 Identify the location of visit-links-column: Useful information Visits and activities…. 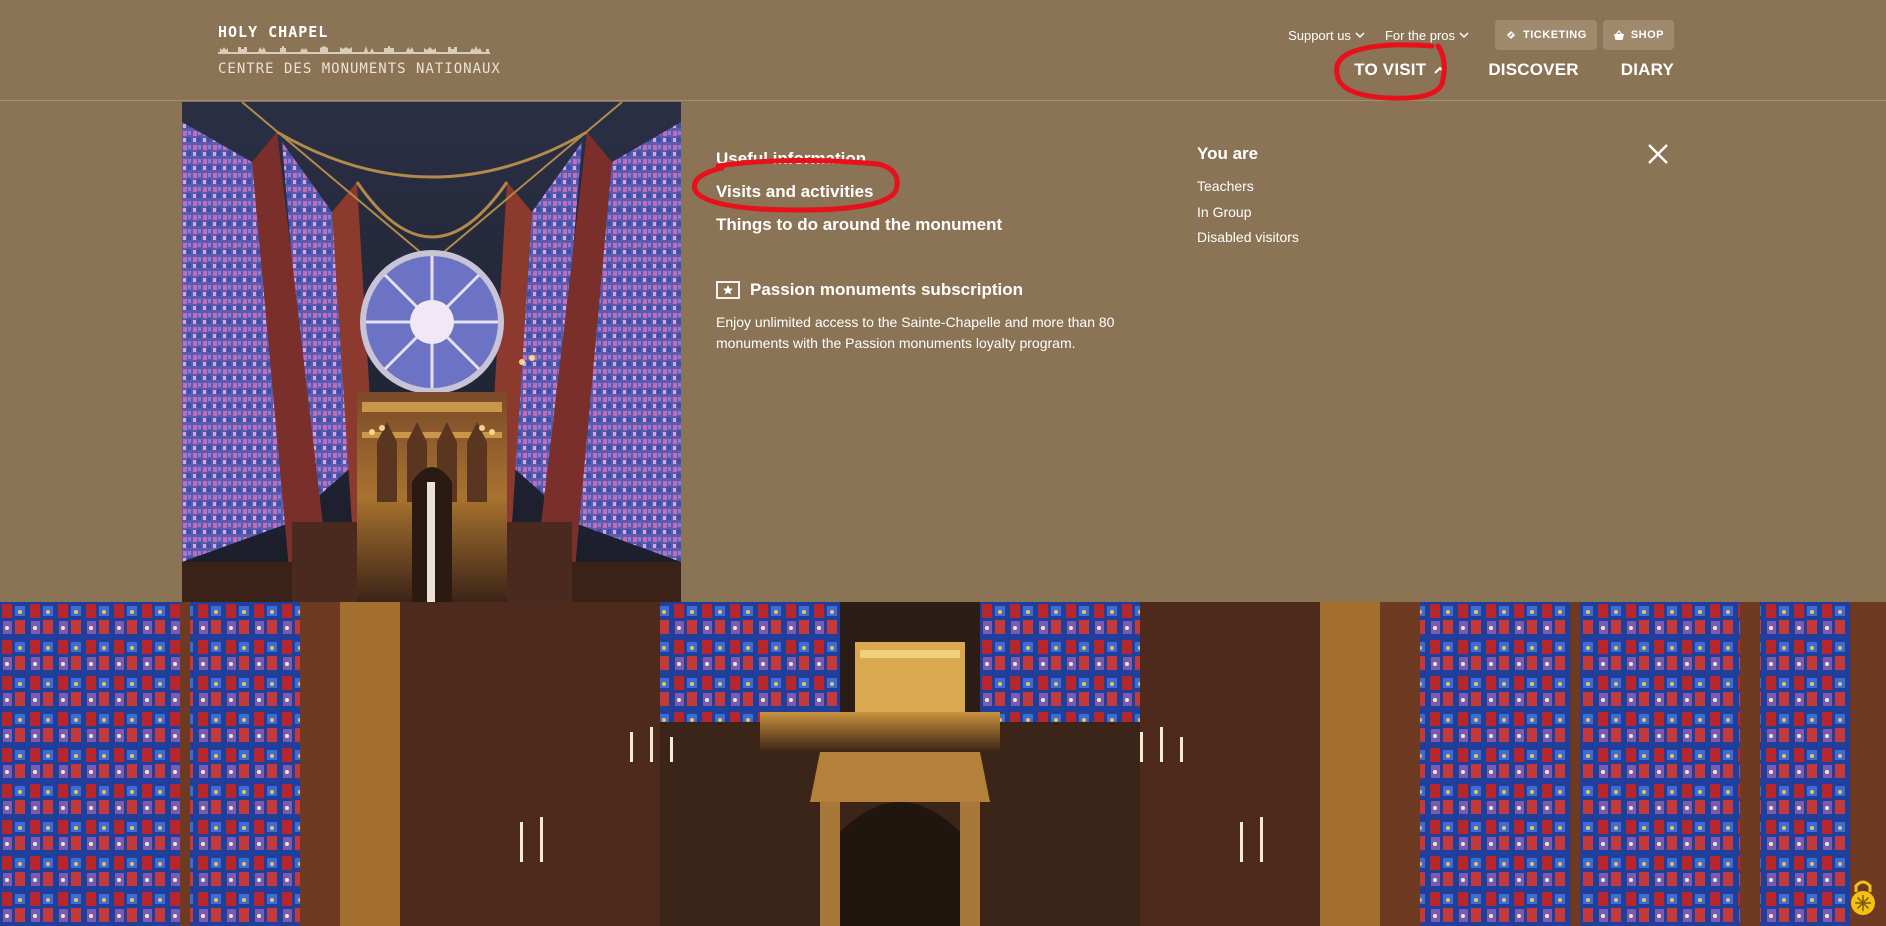
(936, 248).